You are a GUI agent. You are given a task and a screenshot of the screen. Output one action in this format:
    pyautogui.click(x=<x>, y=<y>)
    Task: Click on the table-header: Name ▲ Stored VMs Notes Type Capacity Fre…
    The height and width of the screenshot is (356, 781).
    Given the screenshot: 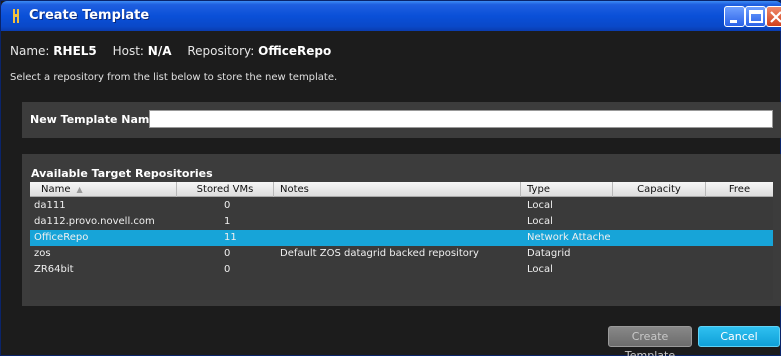 What is the action you would take?
    pyautogui.click(x=401, y=189)
    